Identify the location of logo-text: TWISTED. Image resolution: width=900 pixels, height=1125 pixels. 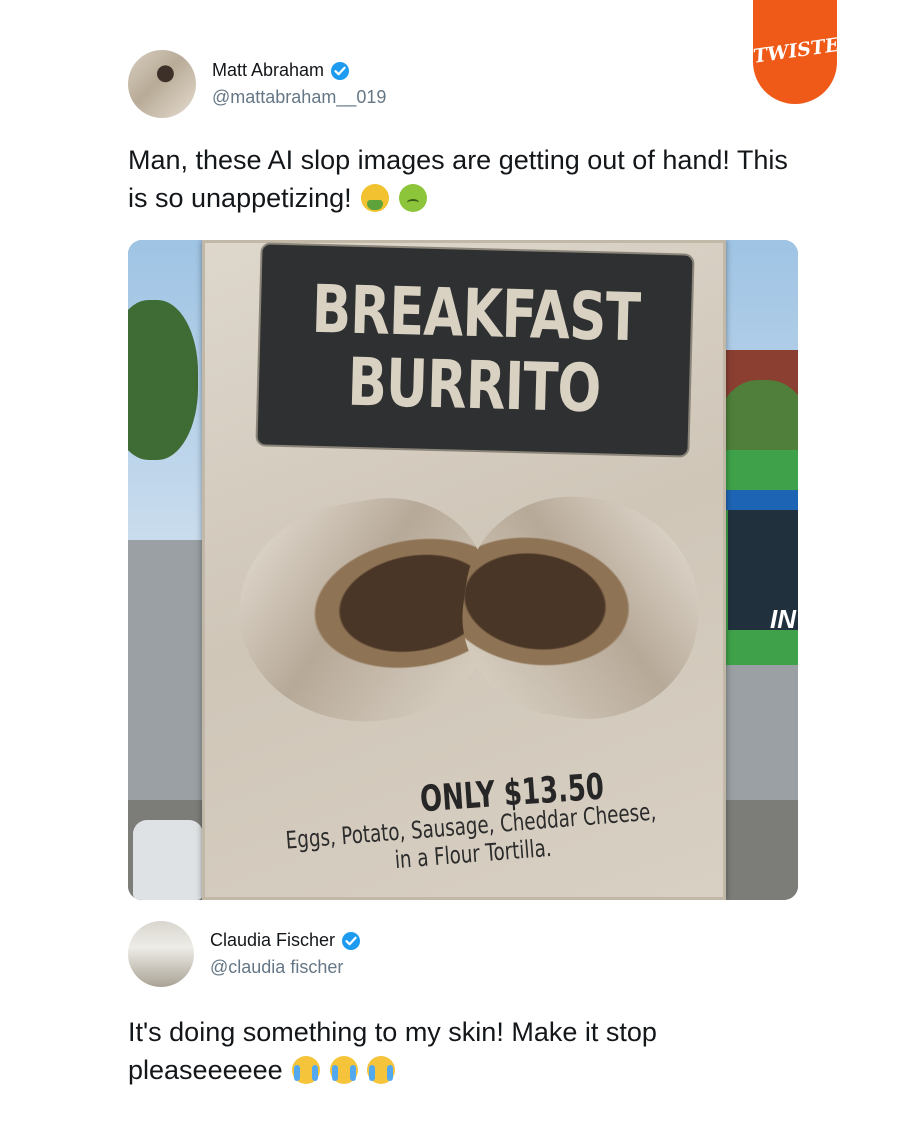
(804, 49).